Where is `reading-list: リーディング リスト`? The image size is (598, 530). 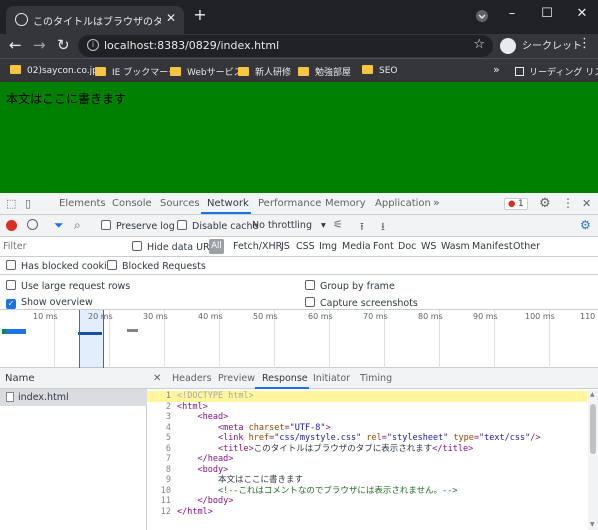 reading-list: リーディング リスト is located at coordinates (556, 71).